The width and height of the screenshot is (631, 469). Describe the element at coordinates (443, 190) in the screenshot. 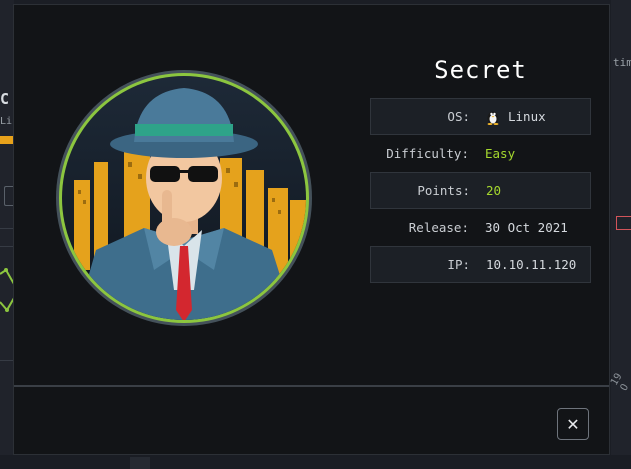

I see `info-label: Points:` at that location.